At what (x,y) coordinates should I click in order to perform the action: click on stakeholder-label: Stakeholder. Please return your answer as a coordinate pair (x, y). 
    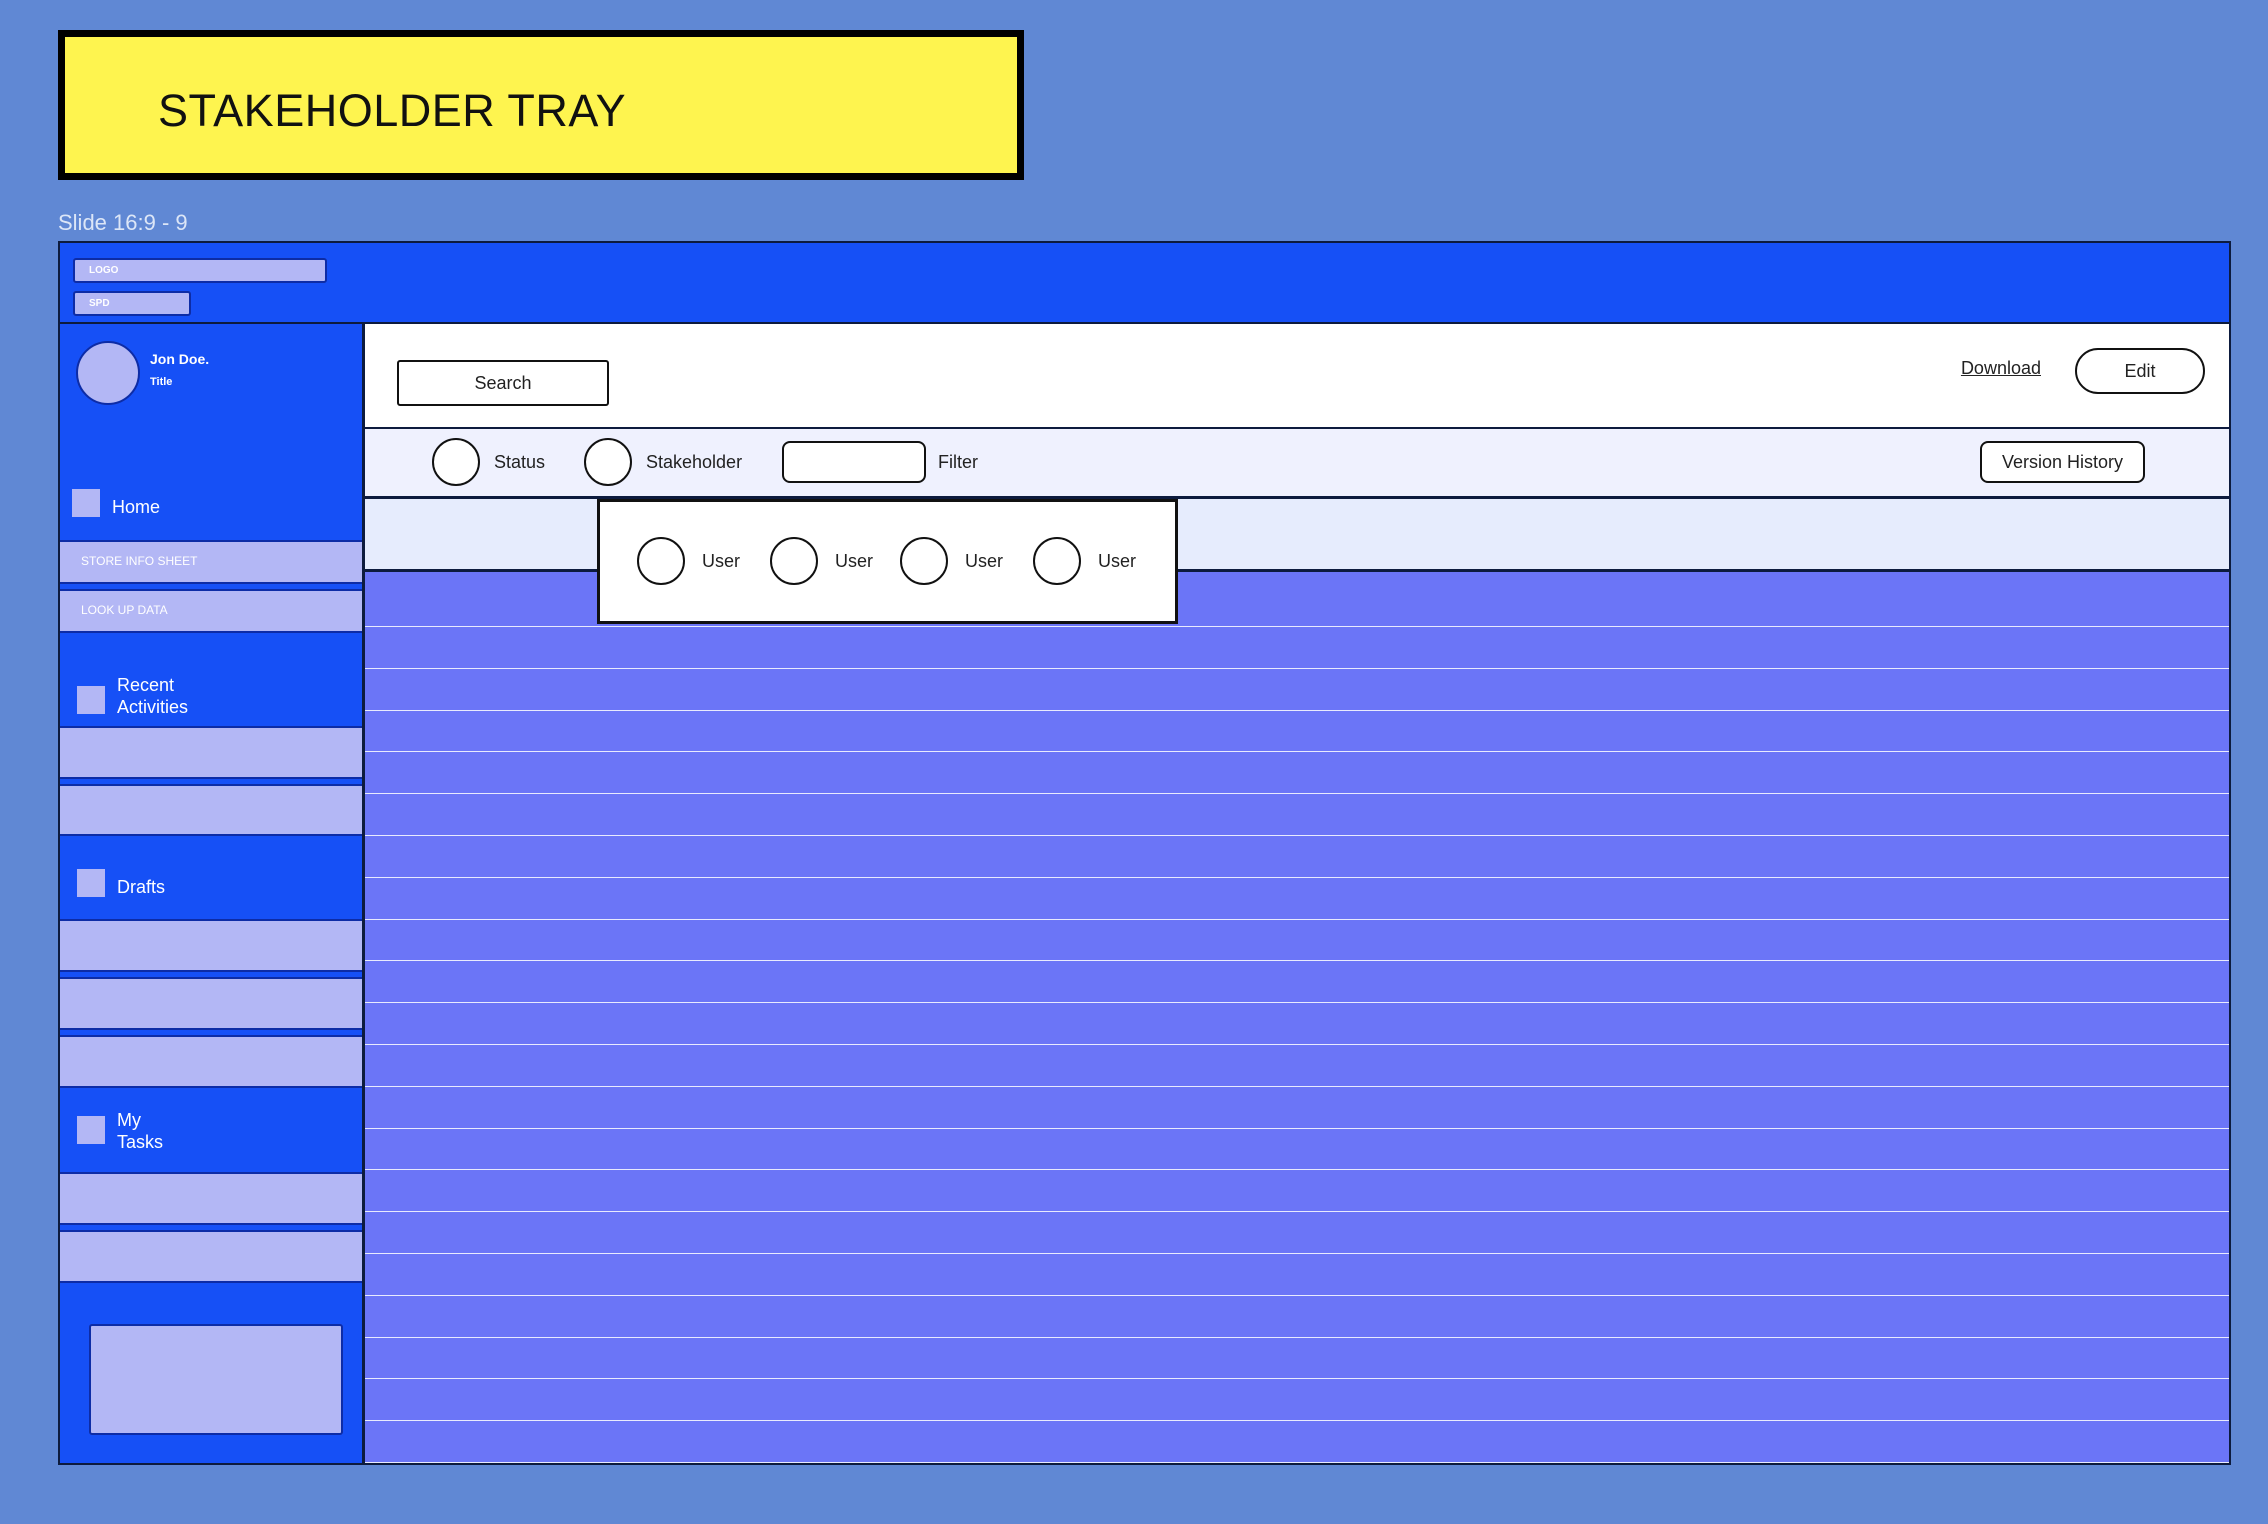
    Looking at the image, I should click on (694, 462).